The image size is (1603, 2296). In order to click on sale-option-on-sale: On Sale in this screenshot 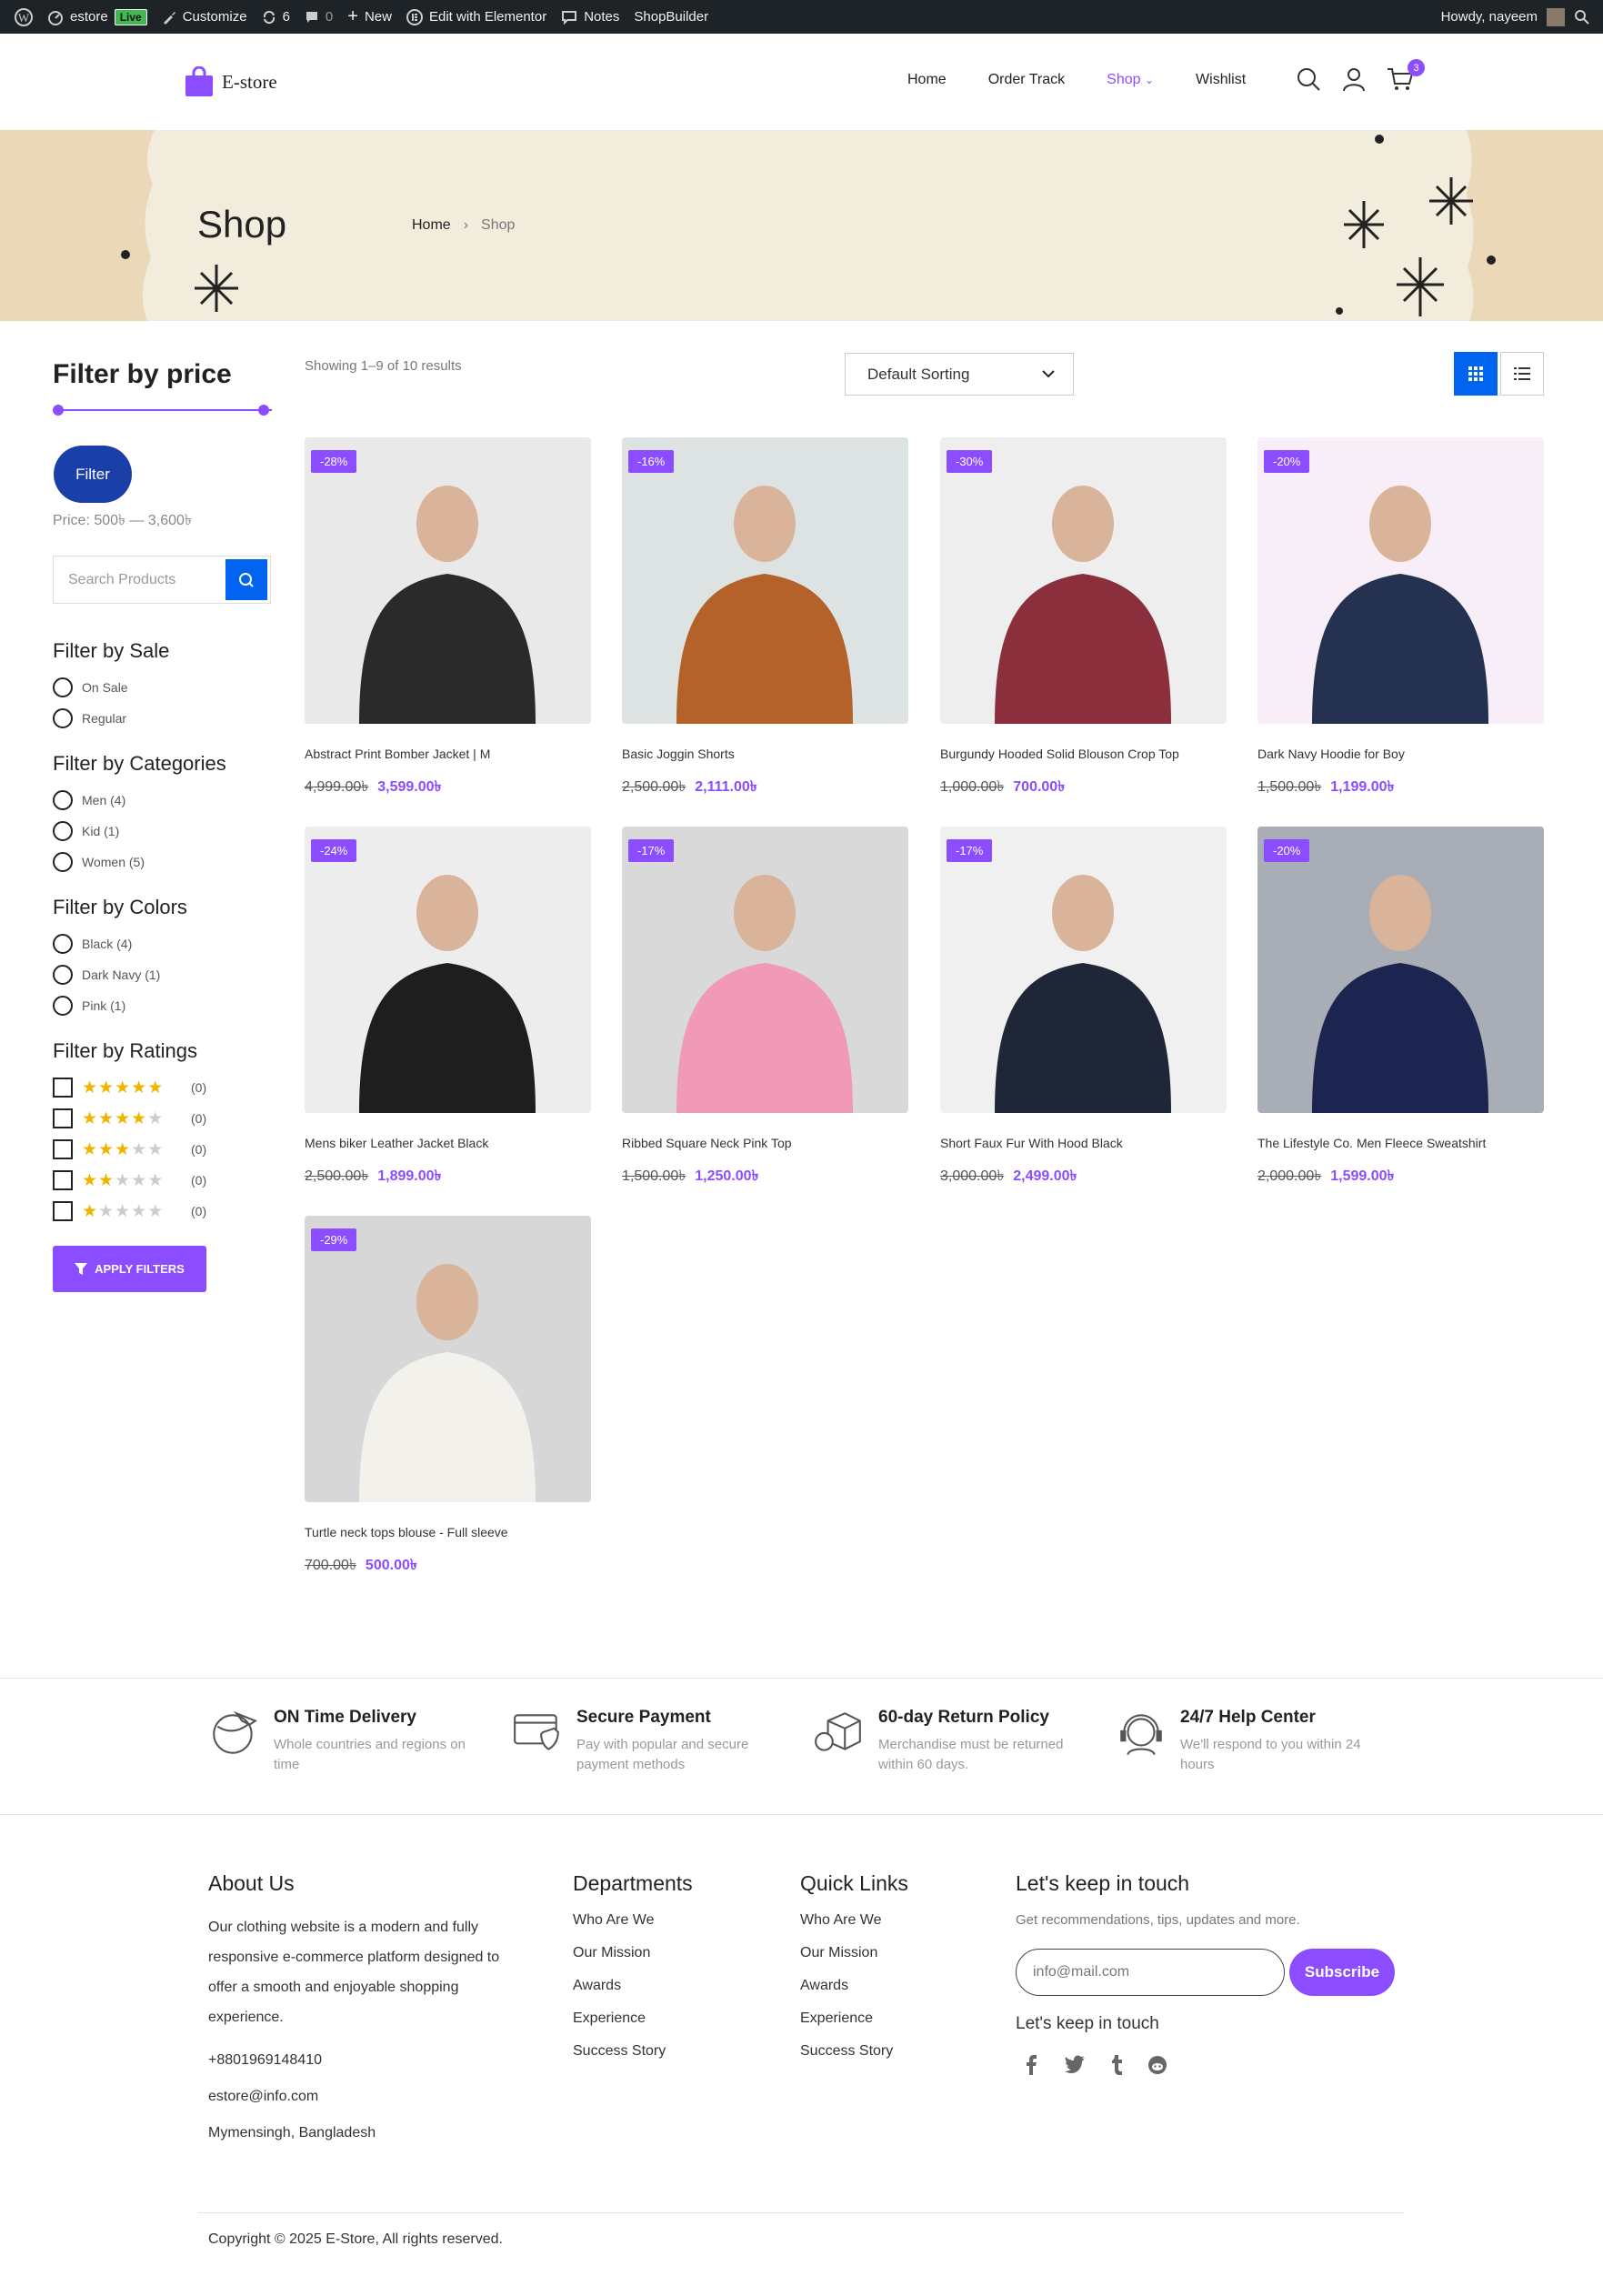, I will do `click(111, 688)`.